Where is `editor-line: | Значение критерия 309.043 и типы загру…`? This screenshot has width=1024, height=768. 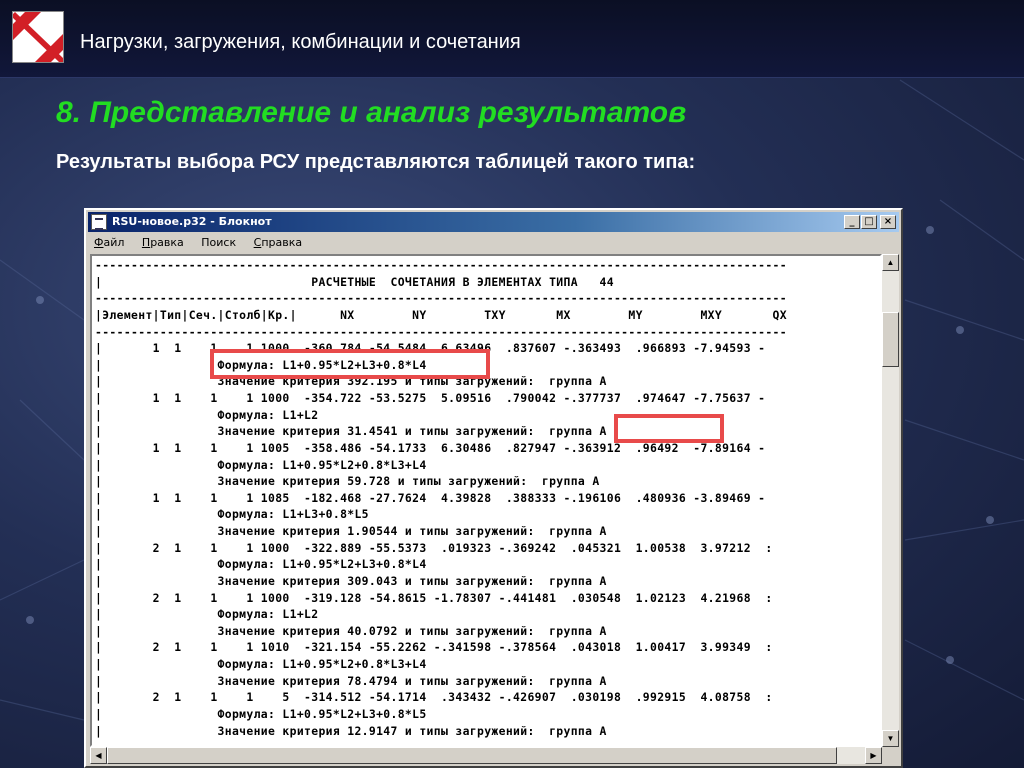
editor-line: | Значение критерия 309.043 и типы загру… is located at coordinates (351, 580).